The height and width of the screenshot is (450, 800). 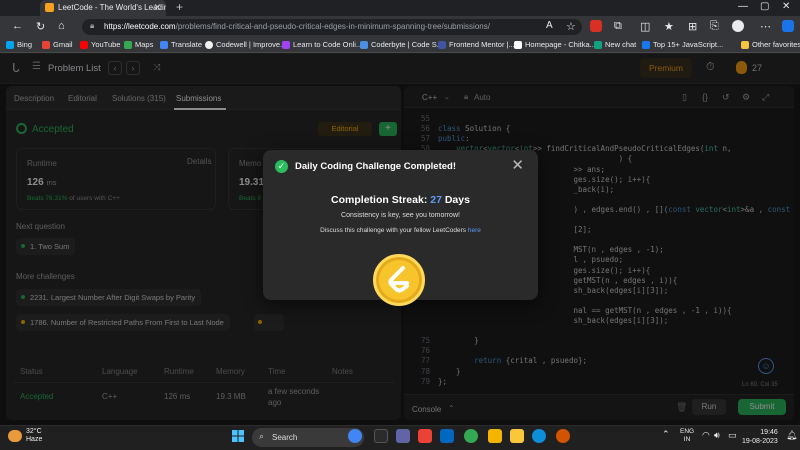 What do you see at coordinates (791, 435) in the screenshot?
I see `notifications-icon: 🔔︎` at bounding box center [791, 435].